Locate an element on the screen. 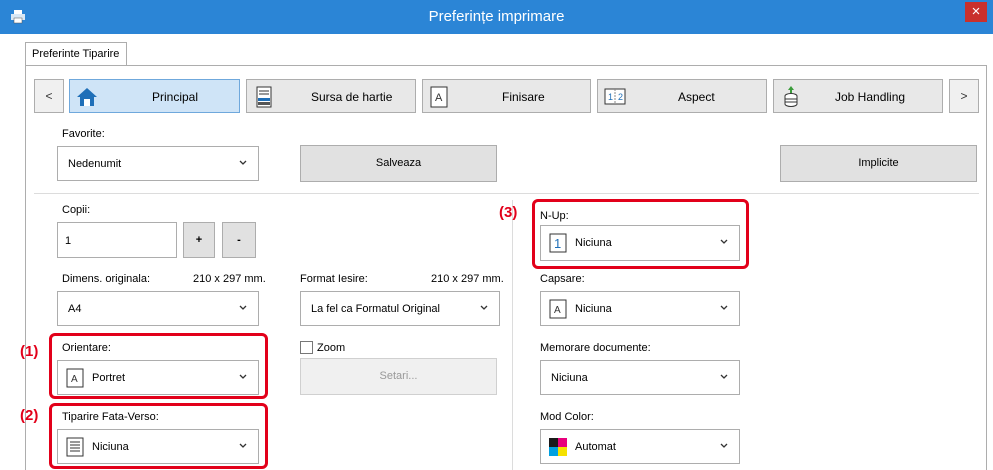 Image resolution: width=993 pixels, height=470 pixels. output-format-dimensions: 210 x 297 mm. is located at coordinates (467, 279).